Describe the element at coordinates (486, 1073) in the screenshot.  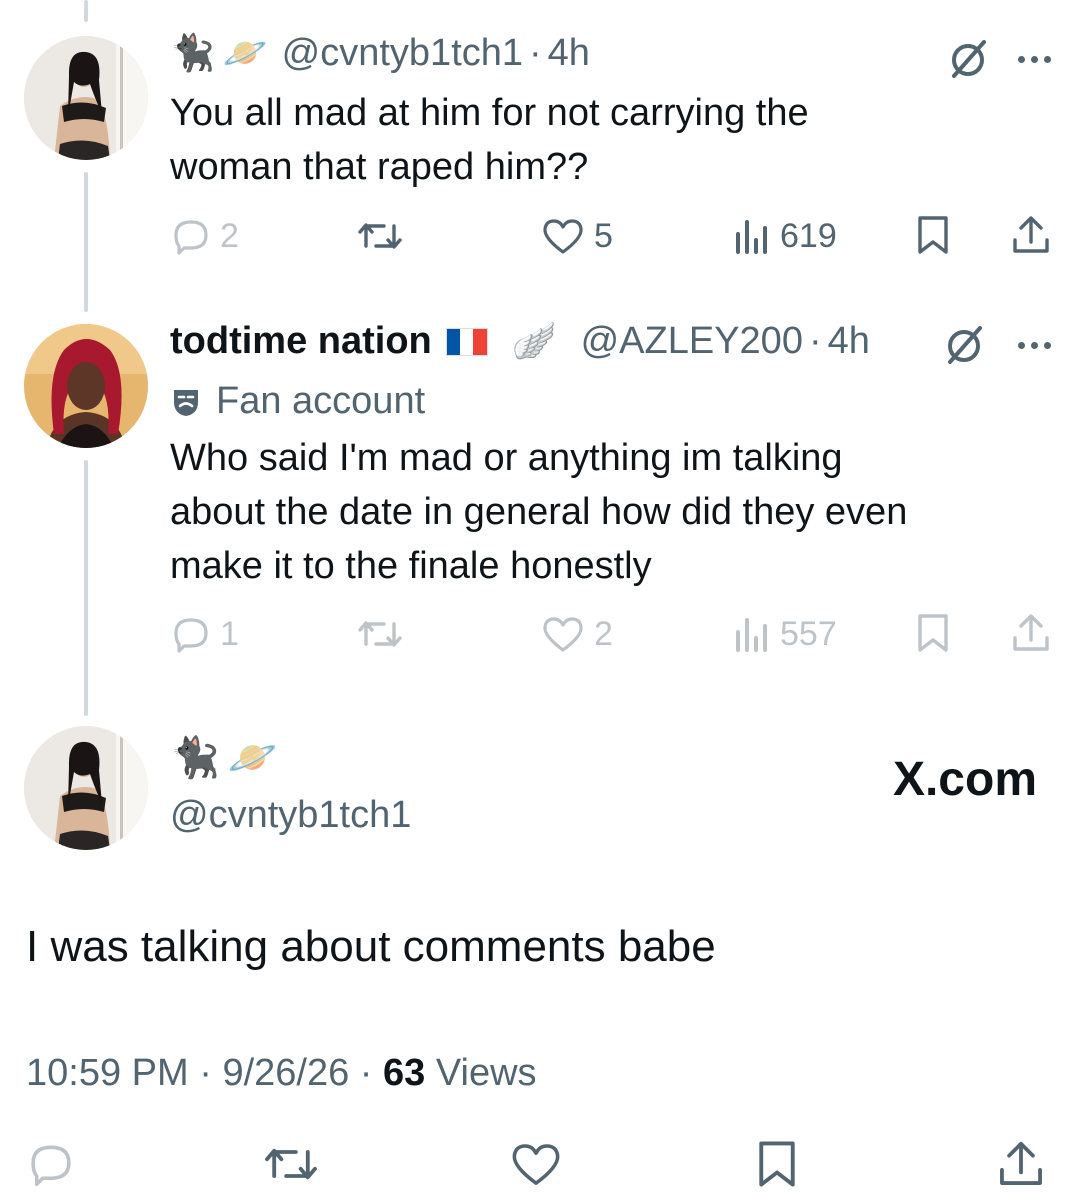
I see `views-label: Views` at that location.